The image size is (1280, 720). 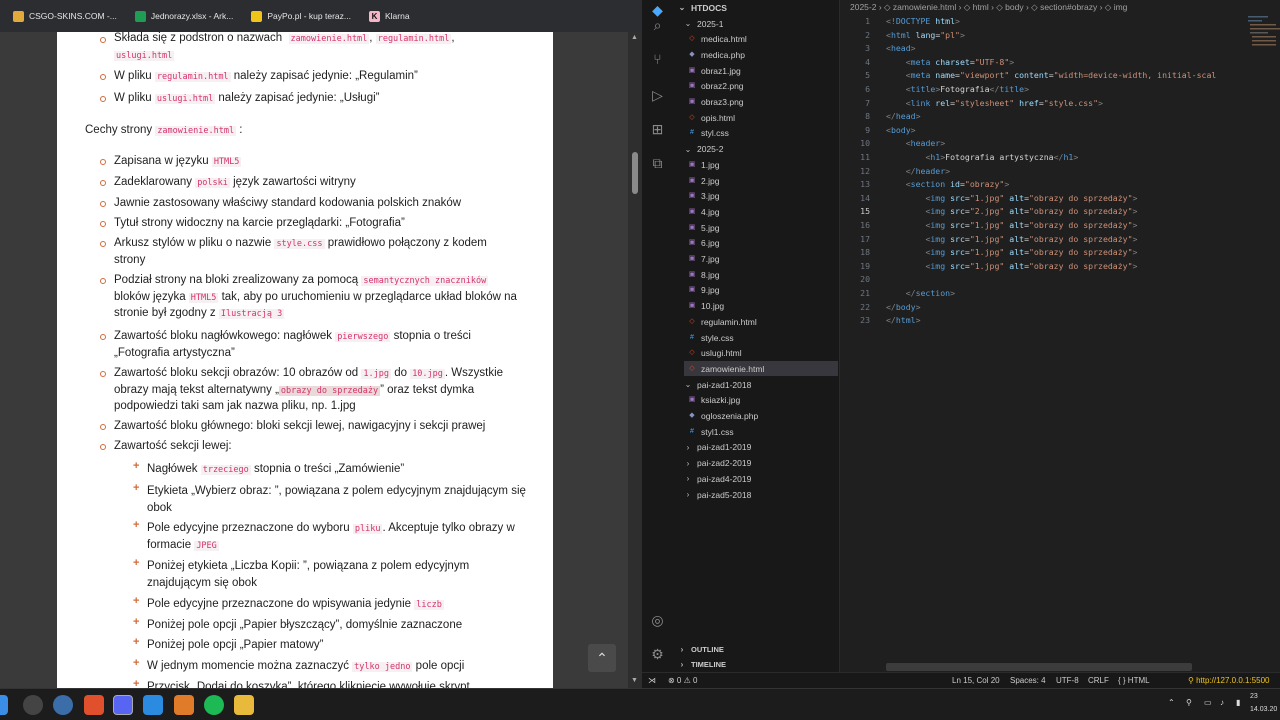 What do you see at coordinates (950, 64) in the screenshot?
I see `code-line: <meta charset="UTF-8">` at bounding box center [950, 64].